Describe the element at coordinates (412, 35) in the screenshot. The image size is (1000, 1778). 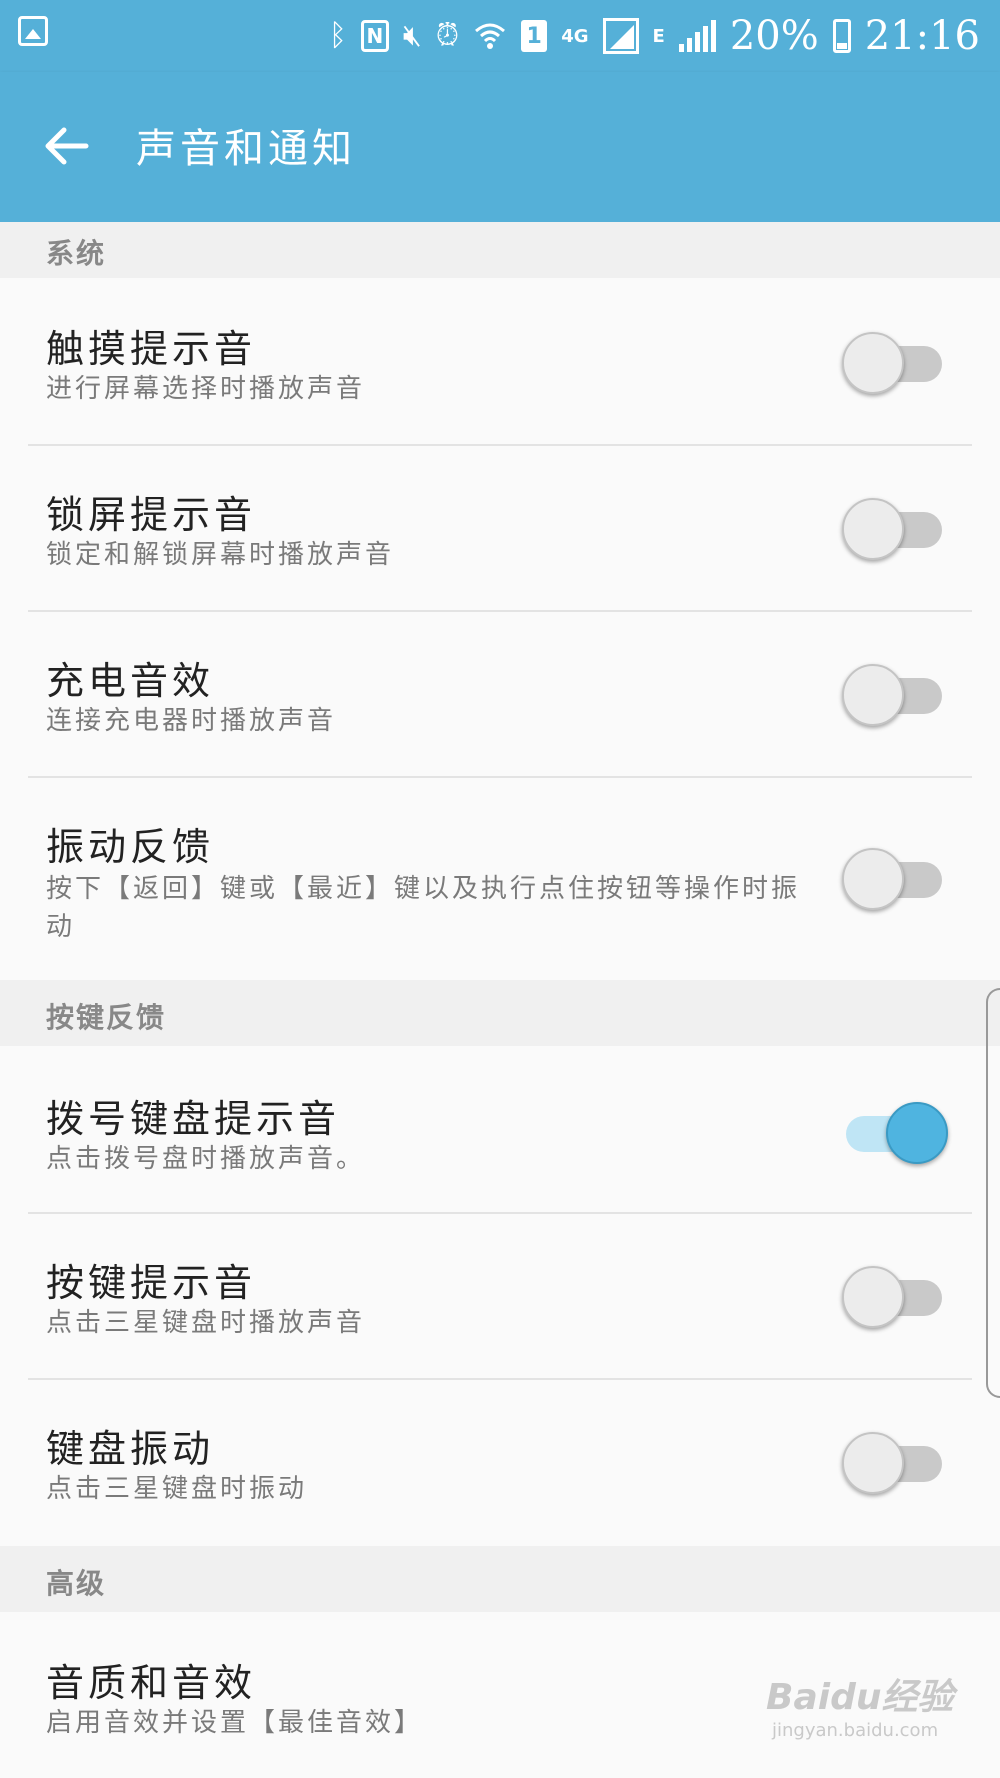
I see `mute-icon: 🔇︎` at that location.